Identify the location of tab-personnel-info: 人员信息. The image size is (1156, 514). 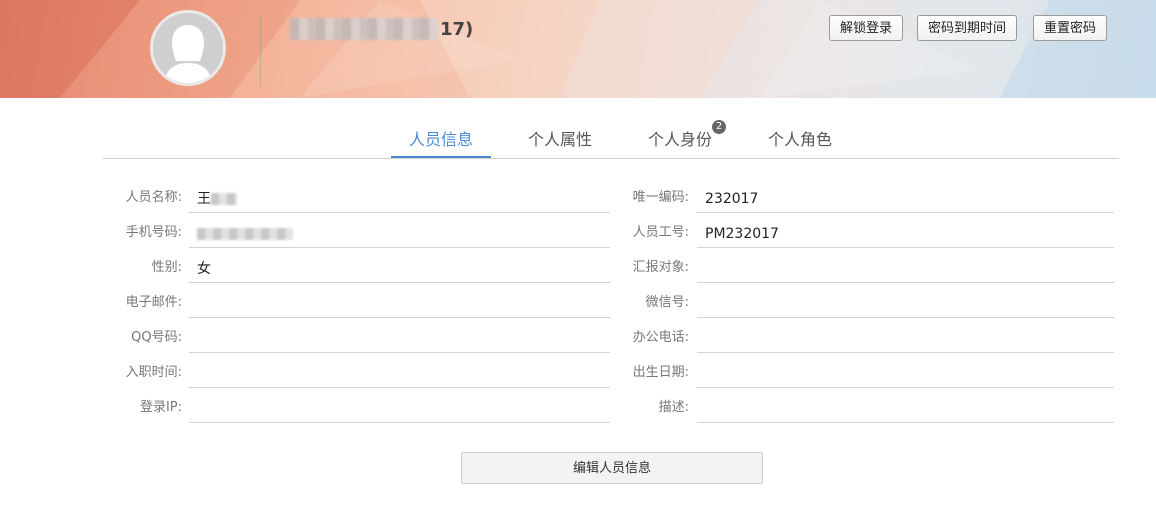
(441, 142).